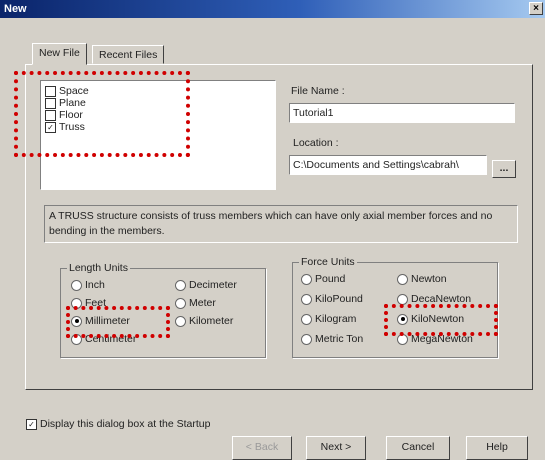 The width and height of the screenshot is (545, 460). What do you see at coordinates (318, 91) in the screenshot?
I see `file-name-label: File Name :` at bounding box center [318, 91].